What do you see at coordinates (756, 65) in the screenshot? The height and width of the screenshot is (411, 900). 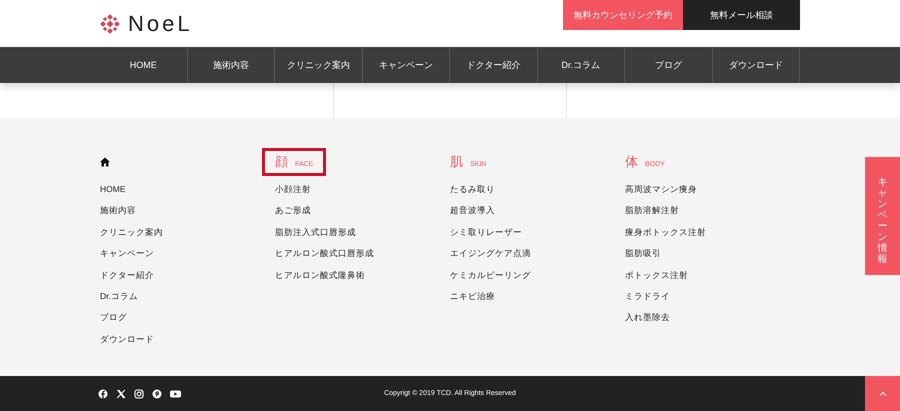 I see `nav-link: ダウンロード` at bounding box center [756, 65].